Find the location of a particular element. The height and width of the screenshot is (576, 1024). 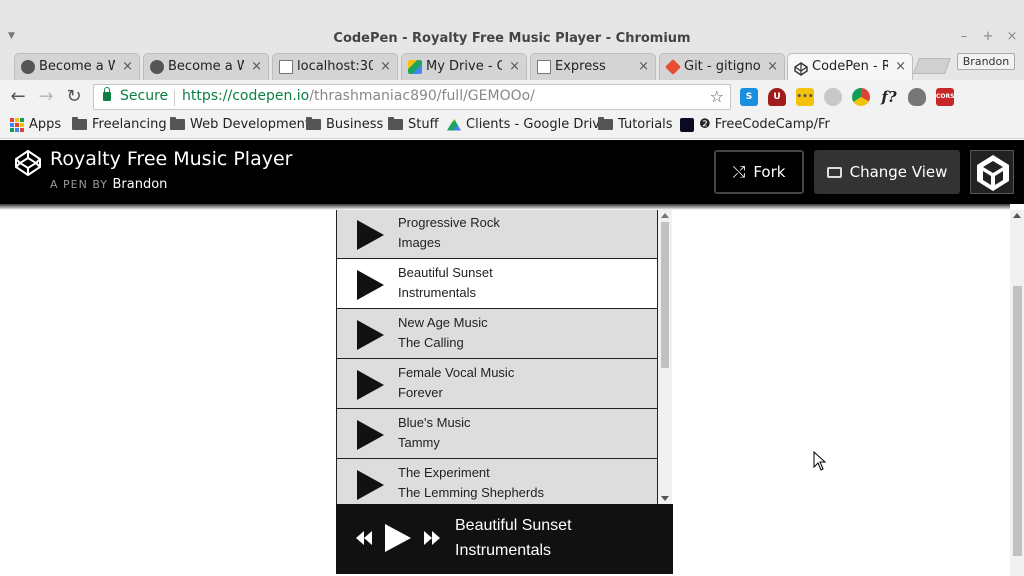

fork-button: ⤭ Fork is located at coordinates (759, 172).